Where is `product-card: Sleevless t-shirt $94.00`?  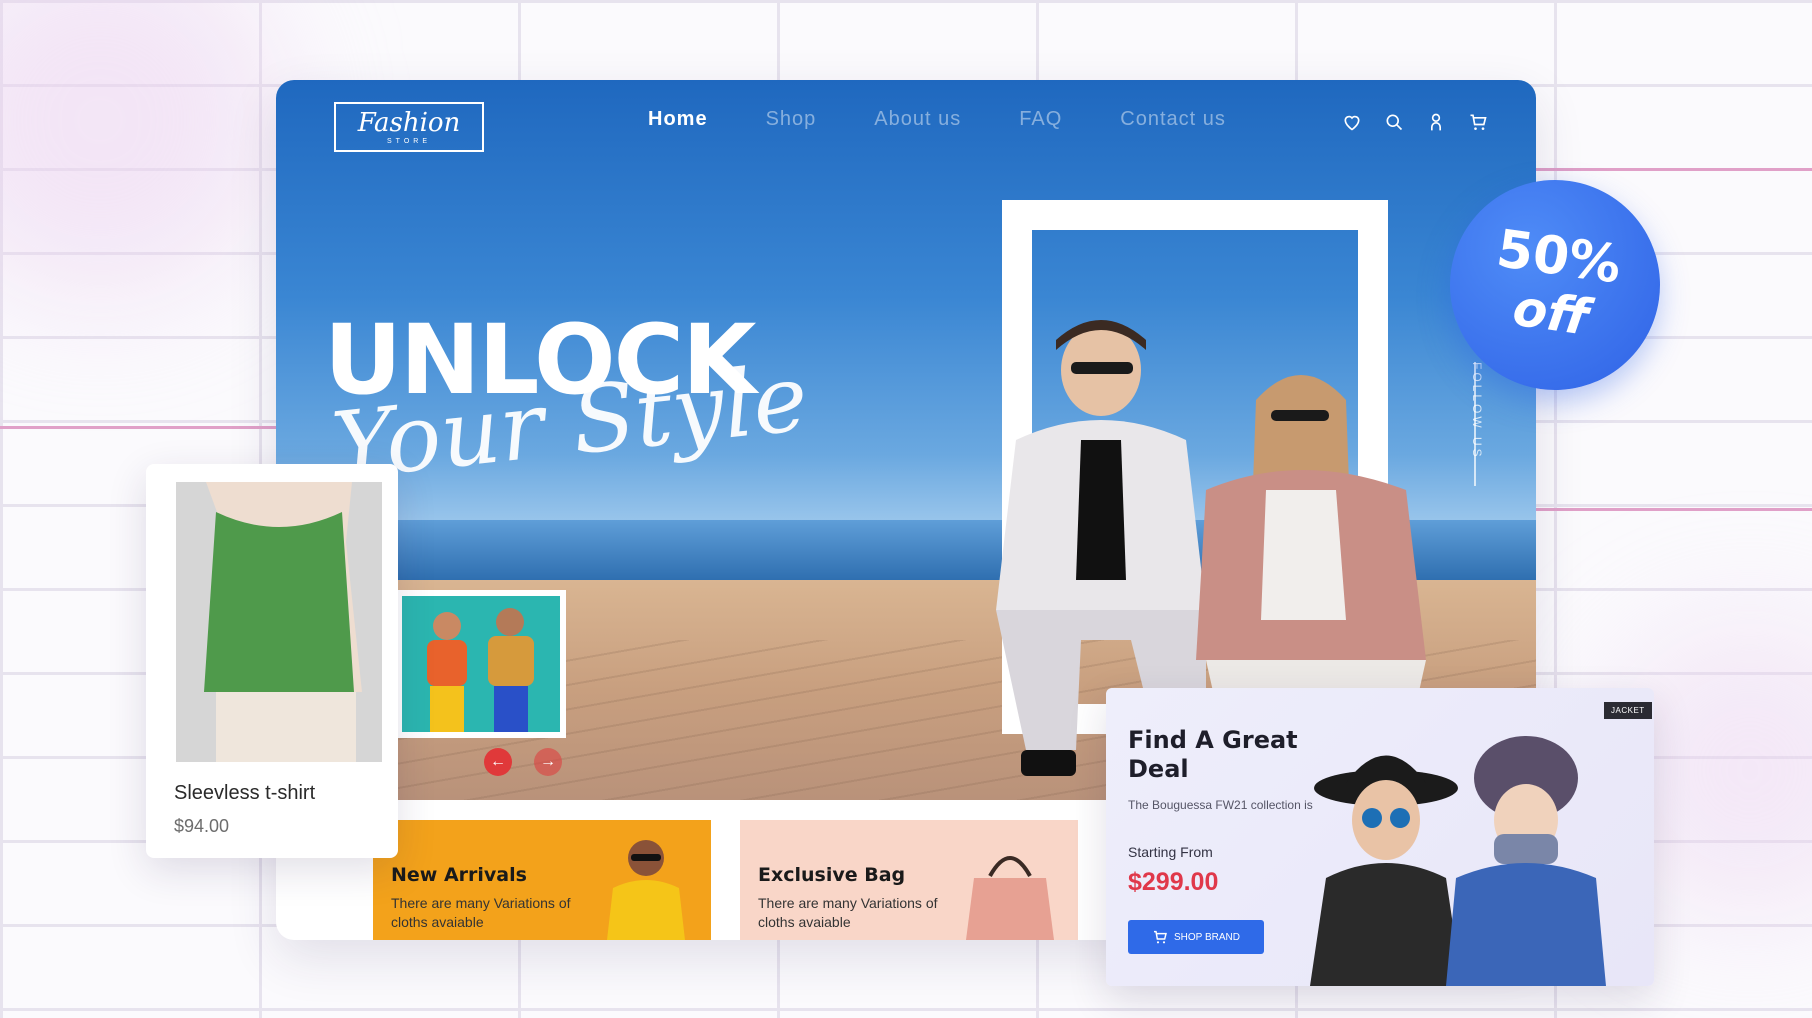 product-card: Sleevless t-shirt $94.00 is located at coordinates (272, 661).